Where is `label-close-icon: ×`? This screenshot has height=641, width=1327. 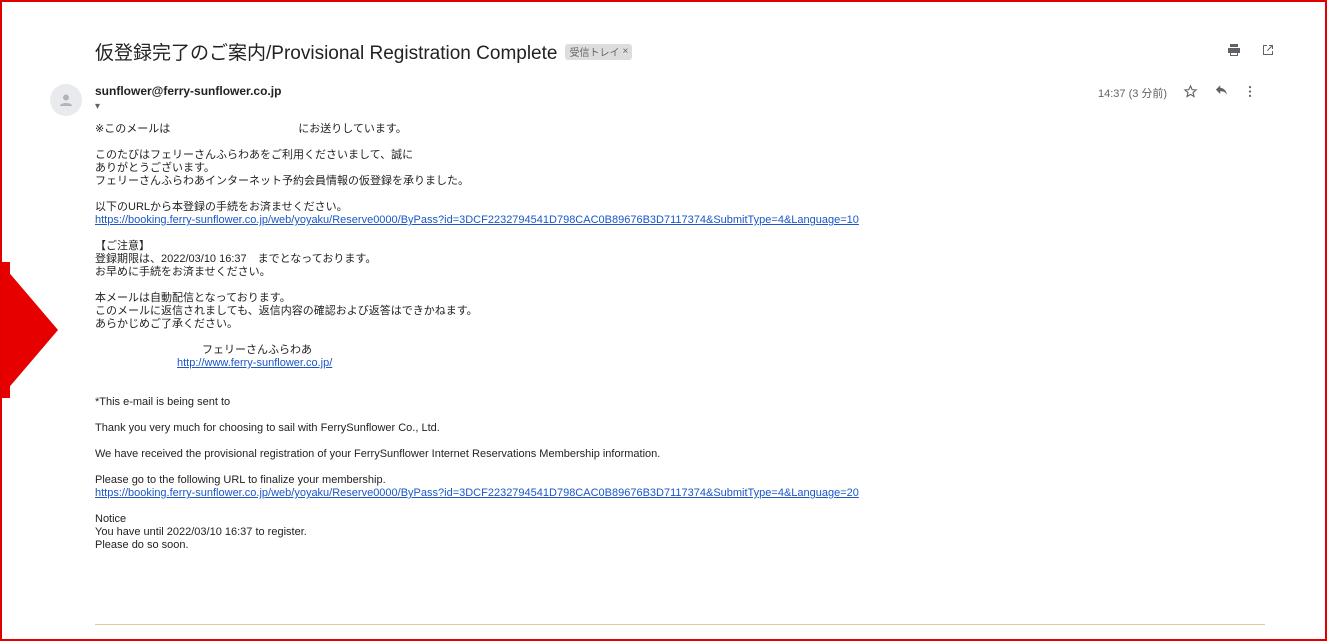 label-close-icon: × is located at coordinates (625, 51).